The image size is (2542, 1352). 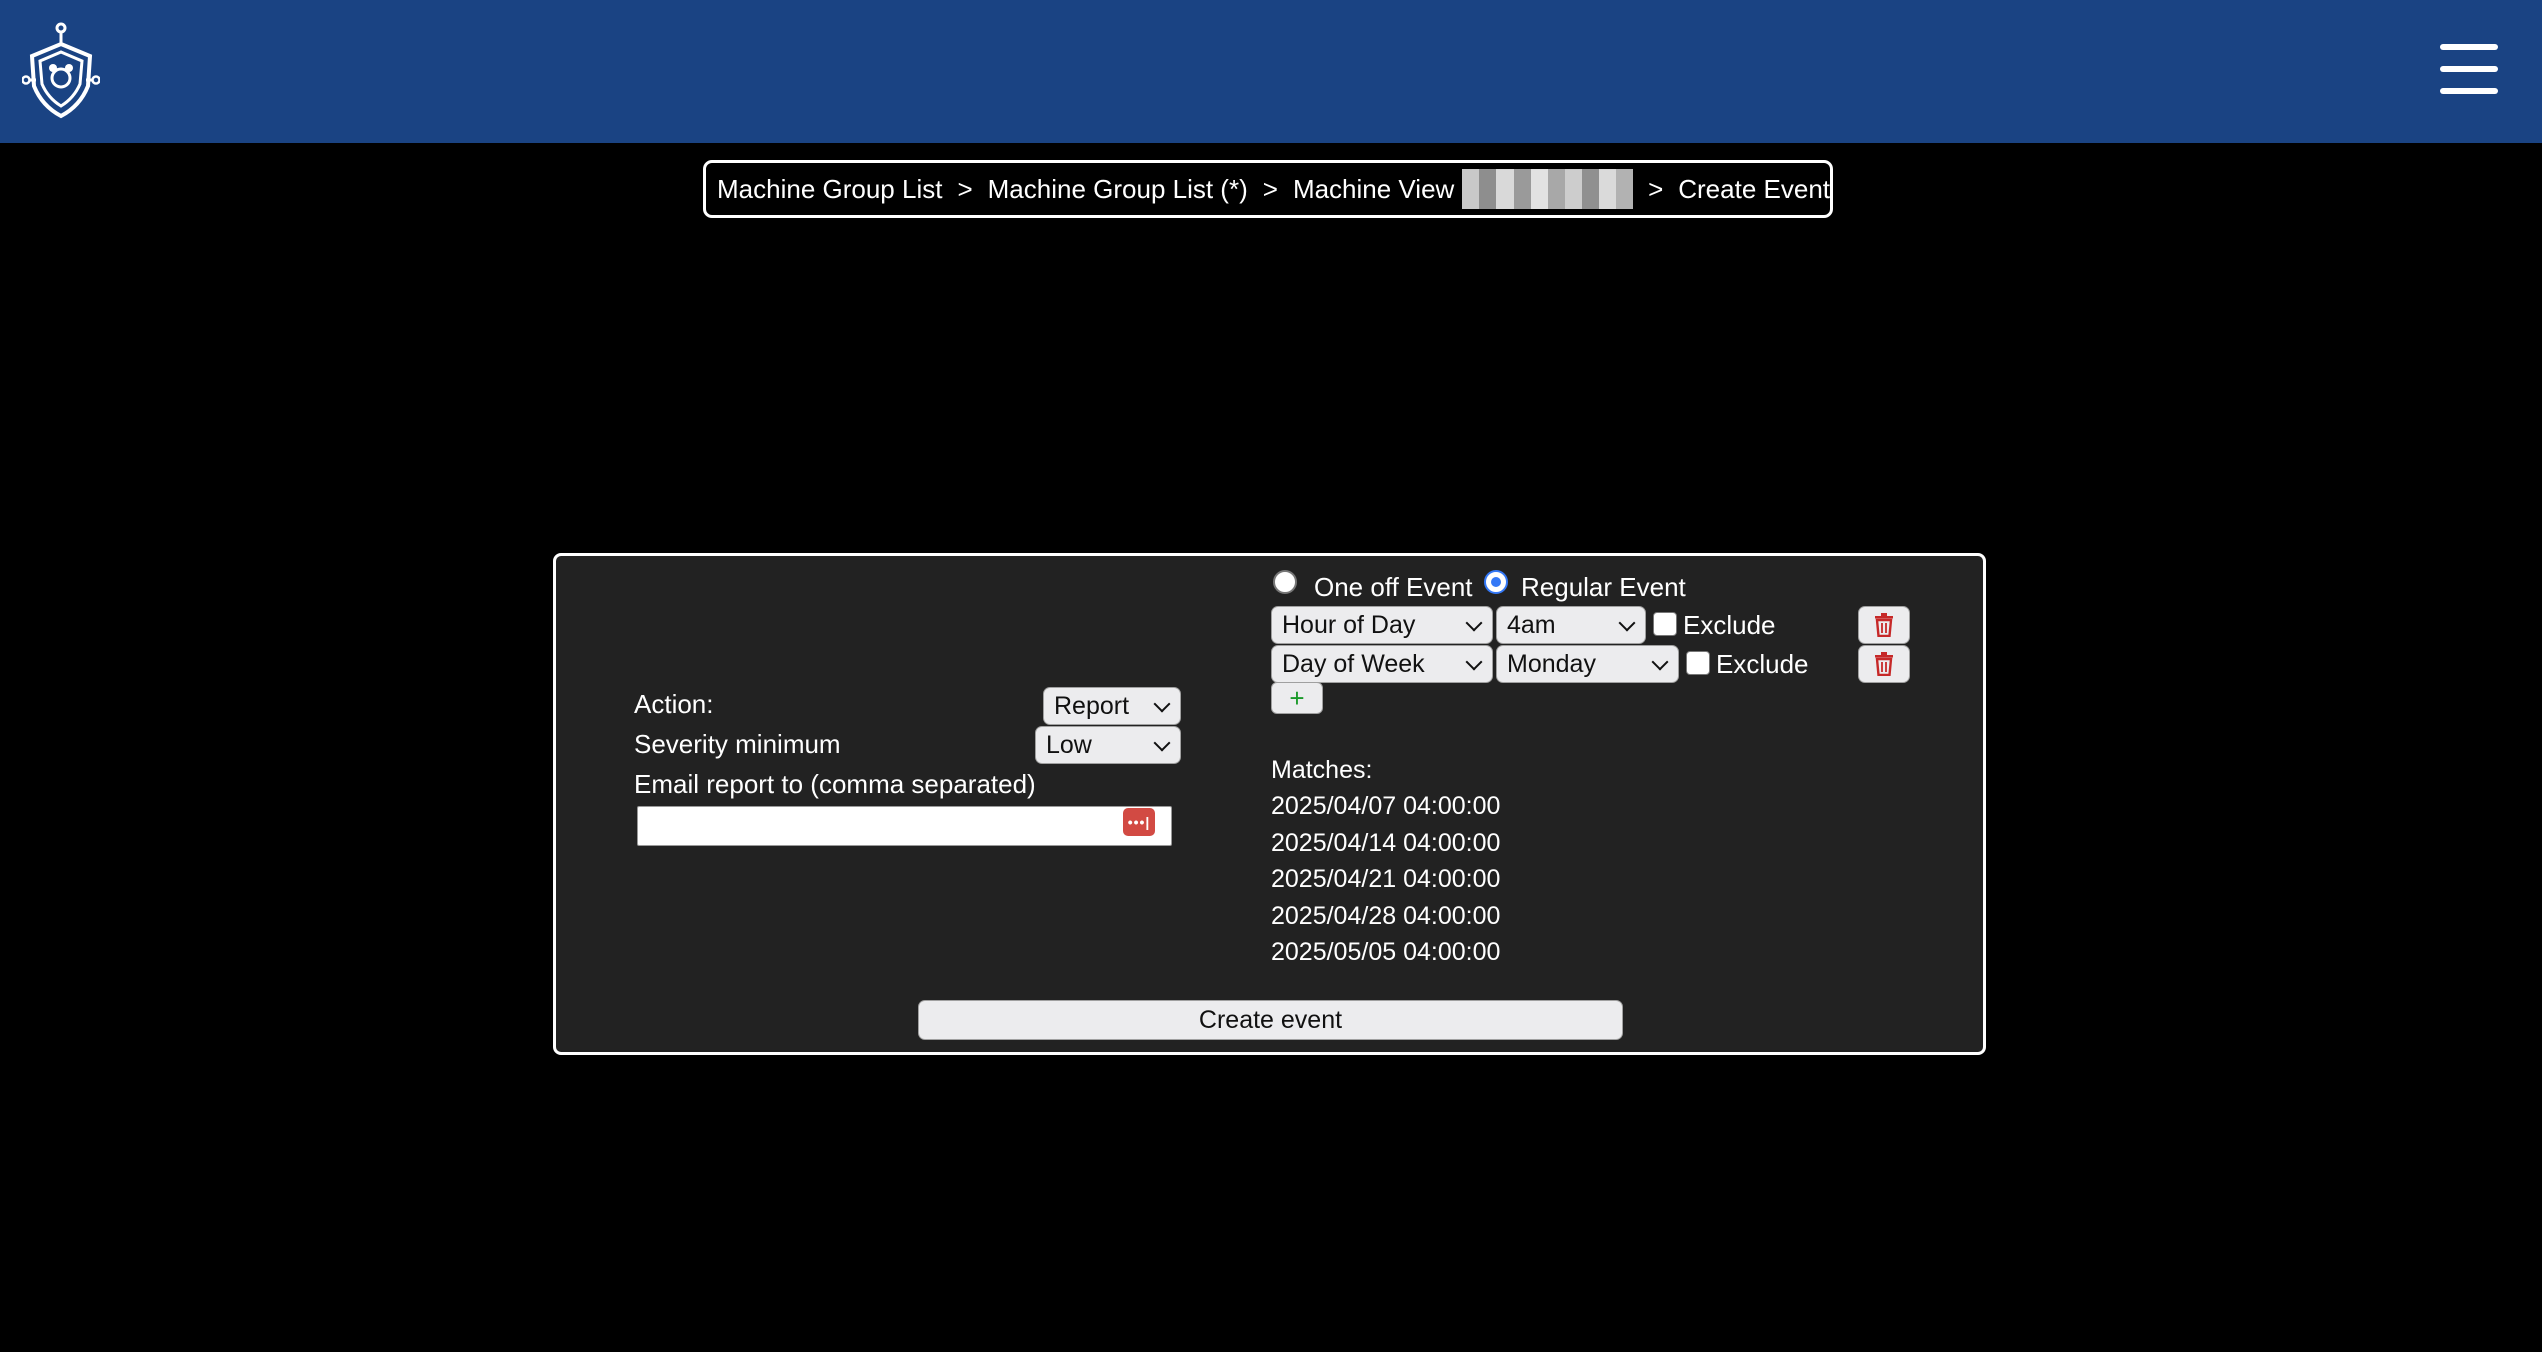 I want to click on rule-type-select-2: Day of Week, so click(x=1382, y=664).